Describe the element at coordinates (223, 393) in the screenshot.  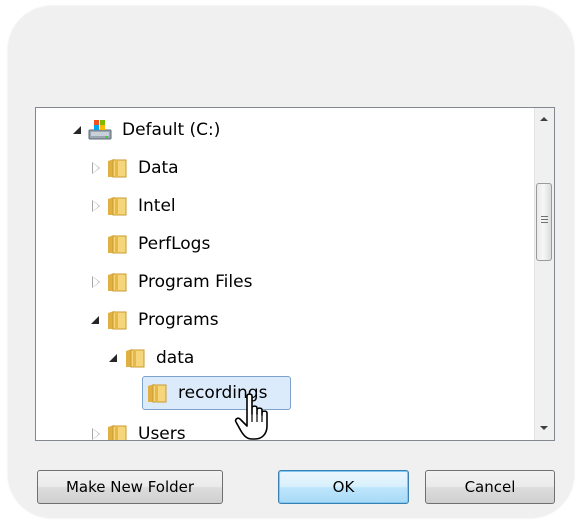
I see `tree-node-label: recordings` at that location.